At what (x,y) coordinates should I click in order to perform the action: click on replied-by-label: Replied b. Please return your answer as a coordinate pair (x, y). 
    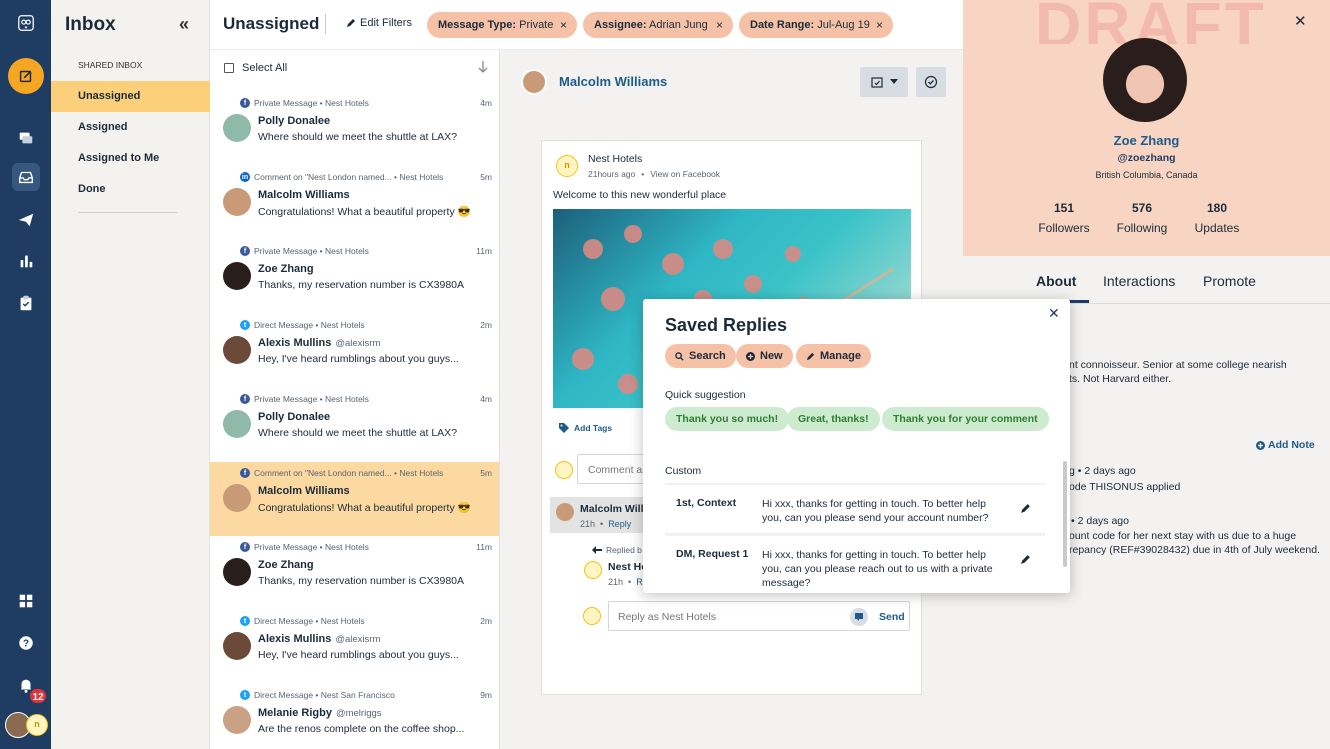
    Looking at the image, I should click on (617, 550).